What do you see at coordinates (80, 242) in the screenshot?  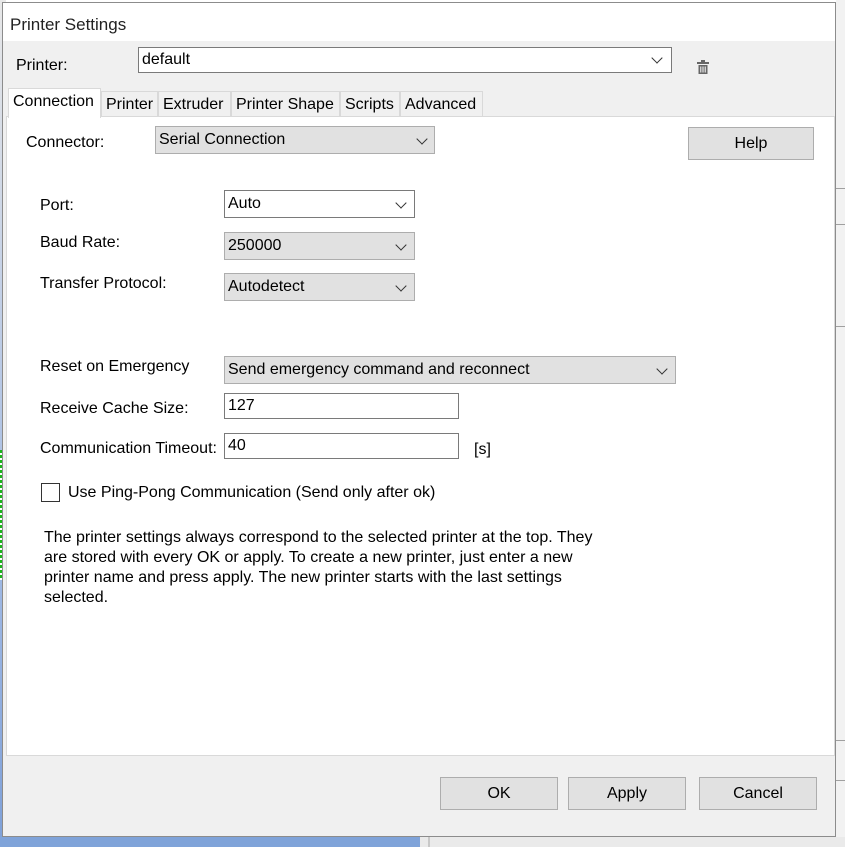 I see `baud-rate-label: Baud Rate:` at bounding box center [80, 242].